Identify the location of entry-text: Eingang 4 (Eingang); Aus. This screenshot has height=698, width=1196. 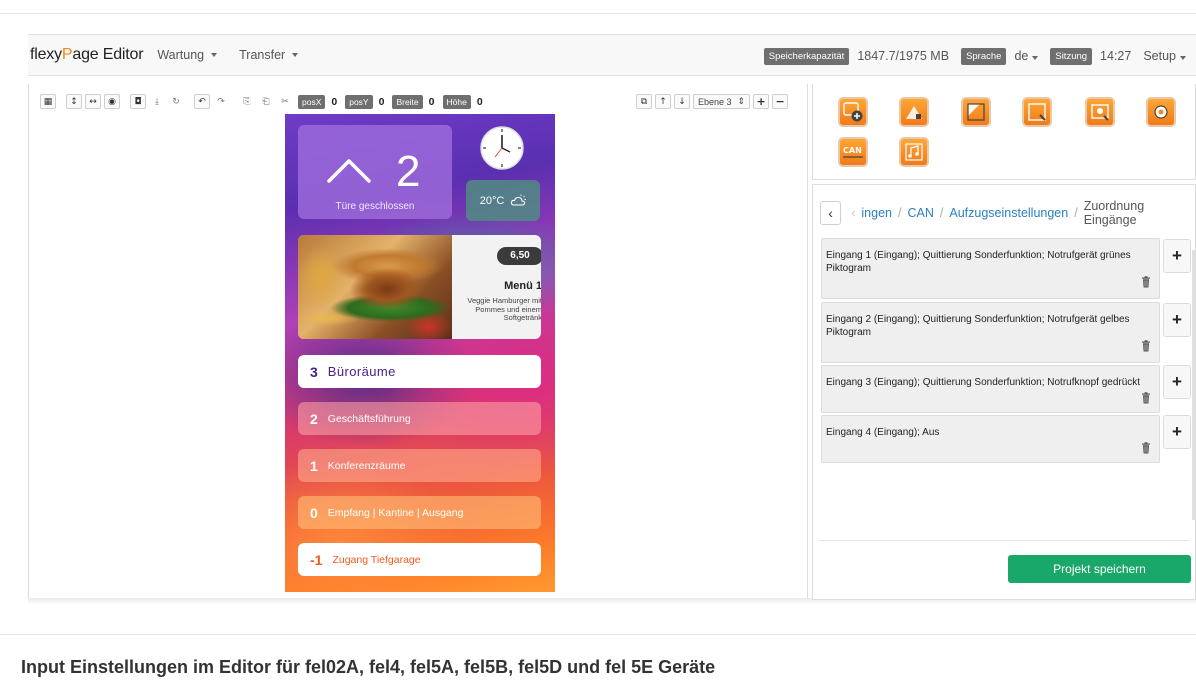
(883, 432).